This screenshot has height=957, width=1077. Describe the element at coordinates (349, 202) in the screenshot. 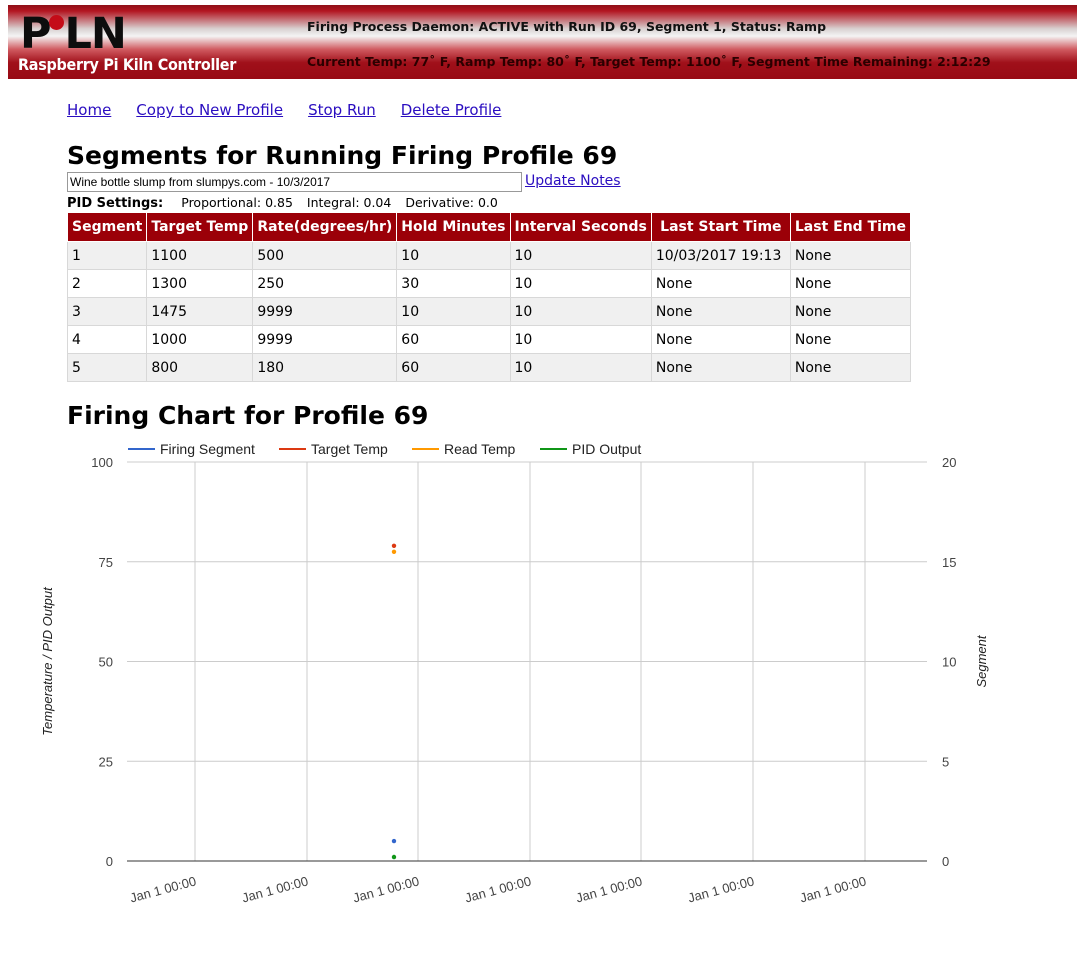

I see `pid-integral: Integral: 0.04` at that location.